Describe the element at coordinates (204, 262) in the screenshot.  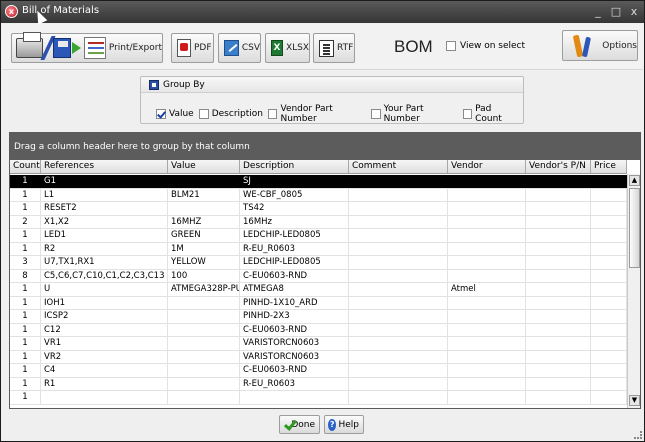
I see `cell-value: YELLOW` at that location.